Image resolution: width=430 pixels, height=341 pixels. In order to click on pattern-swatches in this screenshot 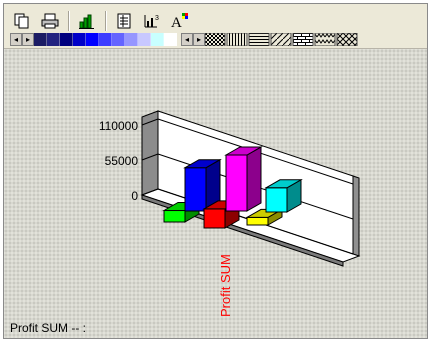, I will do `click(282, 39)`.